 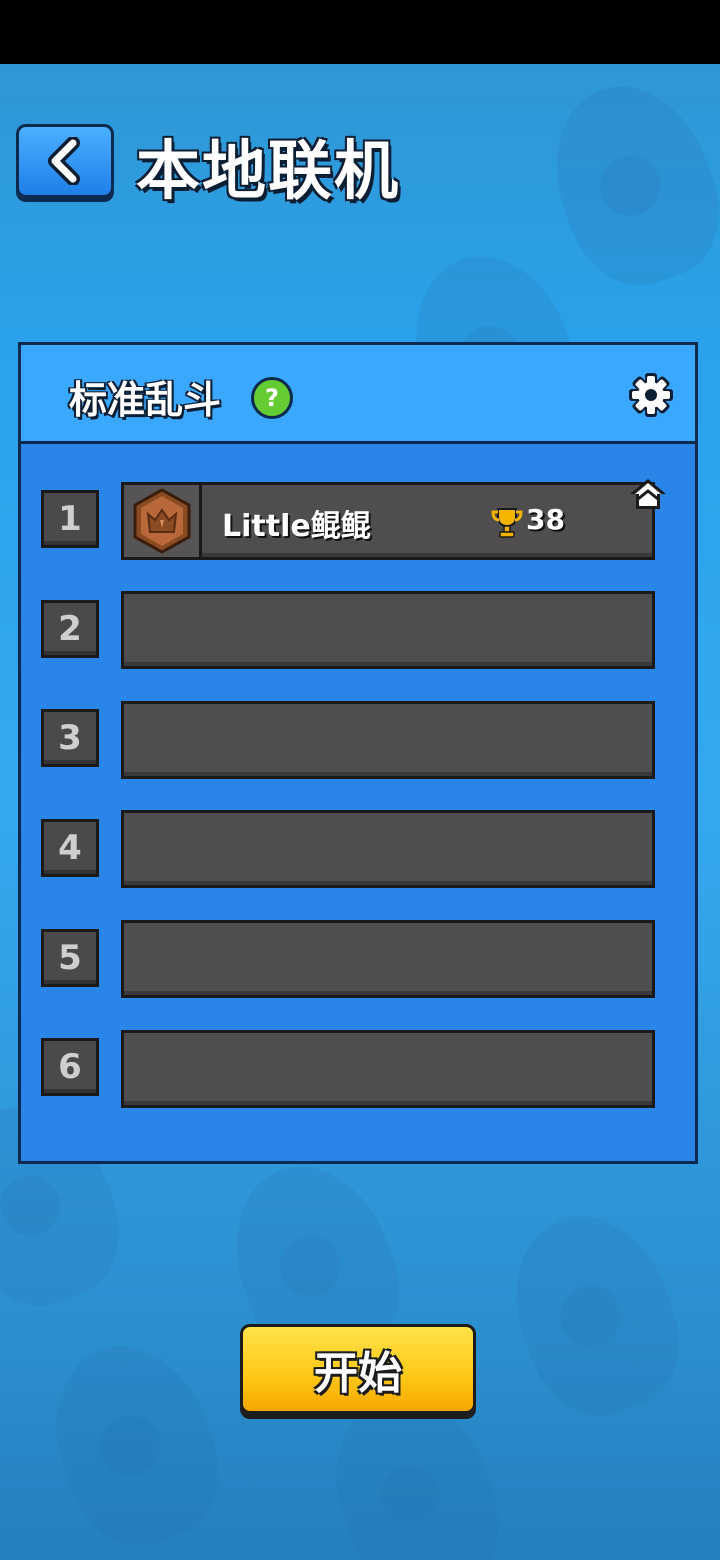 What do you see at coordinates (648, 494) in the screenshot?
I see `host-house-icon` at bounding box center [648, 494].